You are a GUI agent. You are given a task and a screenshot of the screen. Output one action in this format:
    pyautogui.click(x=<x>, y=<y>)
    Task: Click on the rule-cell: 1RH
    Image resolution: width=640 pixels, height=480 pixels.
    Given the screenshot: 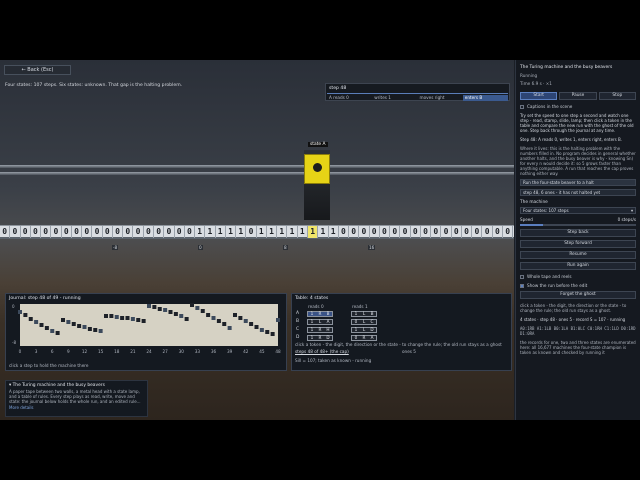 What is the action you would take?
    pyautogui.click(x=320, y=329)
    